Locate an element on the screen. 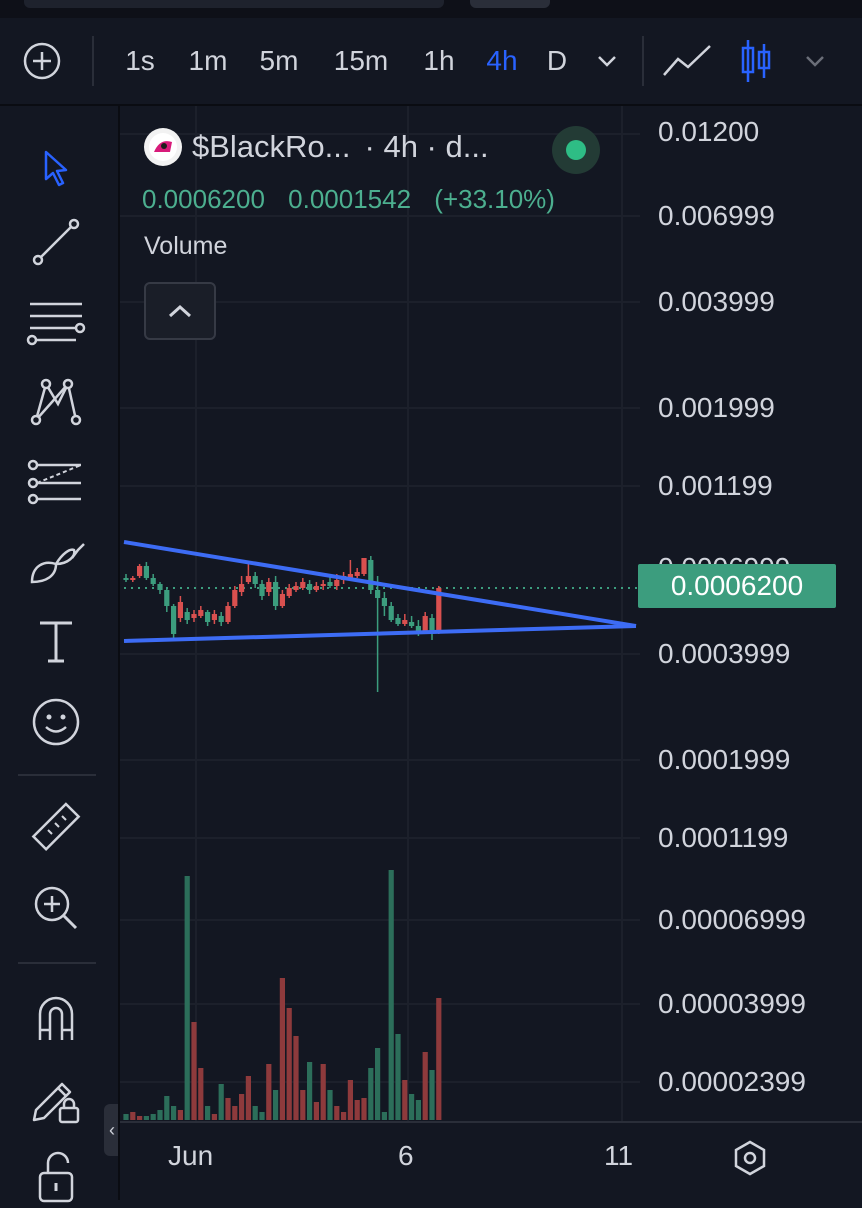 Image resolution: width=862 pixels, height=1208 pixels. cursor-tool is located at coordinates (56, 168).